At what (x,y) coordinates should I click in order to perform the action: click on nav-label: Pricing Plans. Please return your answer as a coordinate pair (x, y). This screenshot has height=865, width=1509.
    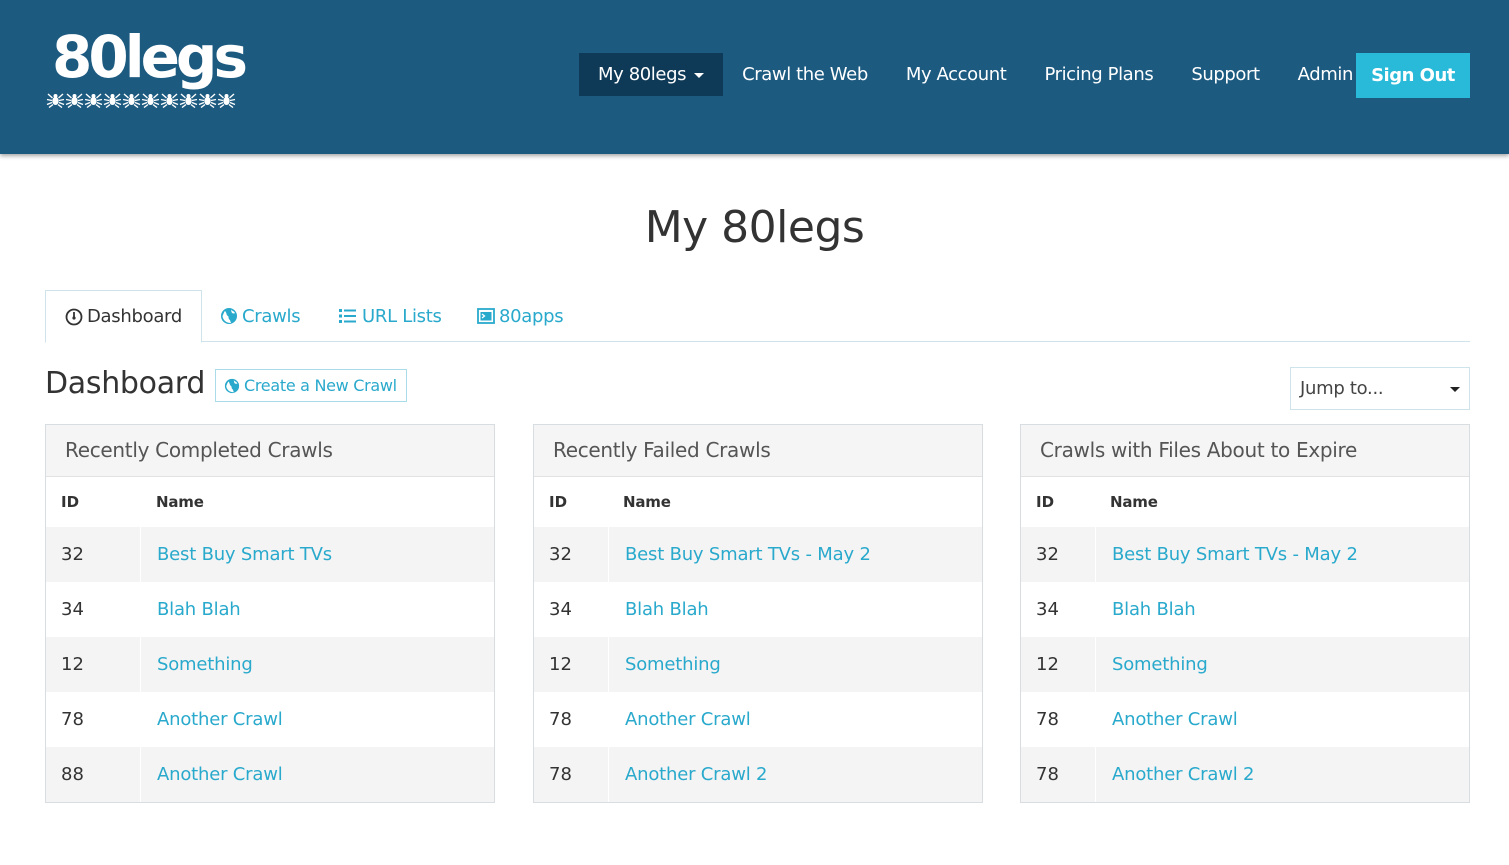
    Looking at the image, I should click on (1099, 74).